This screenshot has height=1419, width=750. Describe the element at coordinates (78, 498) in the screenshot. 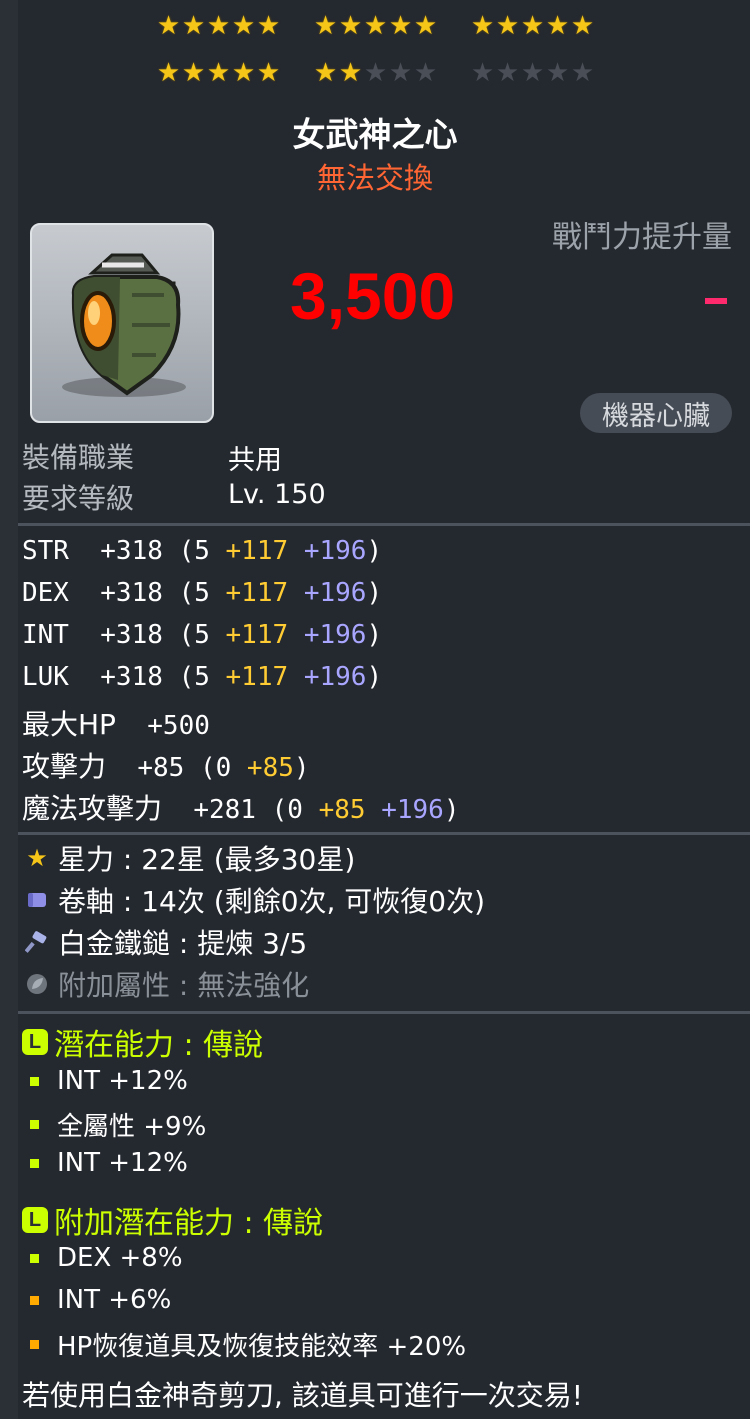

I see `req-level-label: 要求等級` at that location.